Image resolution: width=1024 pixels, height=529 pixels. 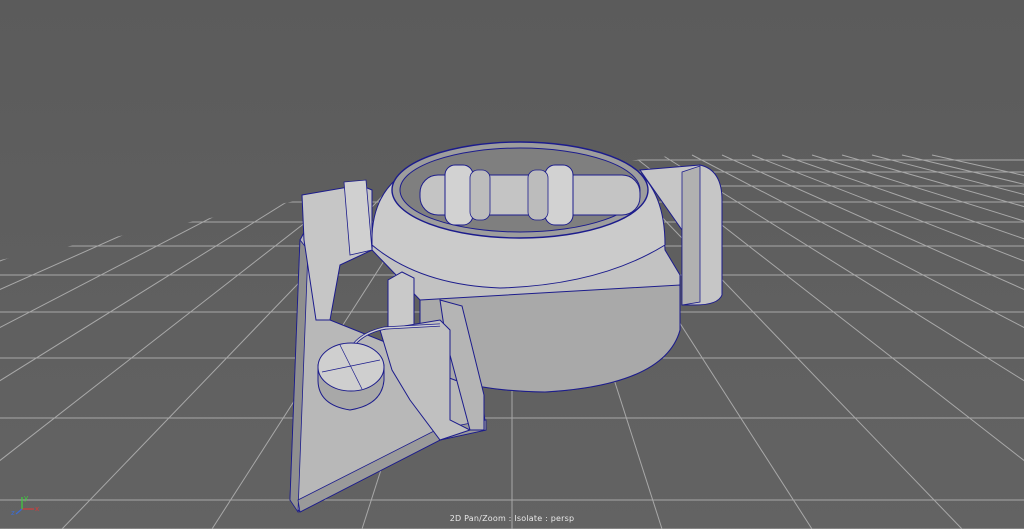 I want to click on axis-y-label: y, so click(x=26, y=498).